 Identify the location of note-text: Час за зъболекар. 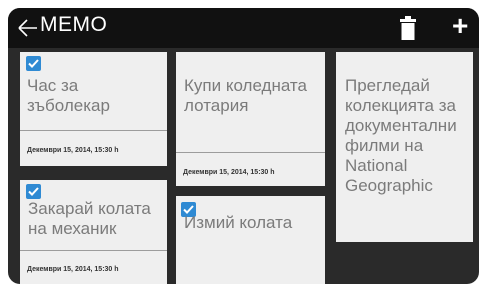
(68, 95).